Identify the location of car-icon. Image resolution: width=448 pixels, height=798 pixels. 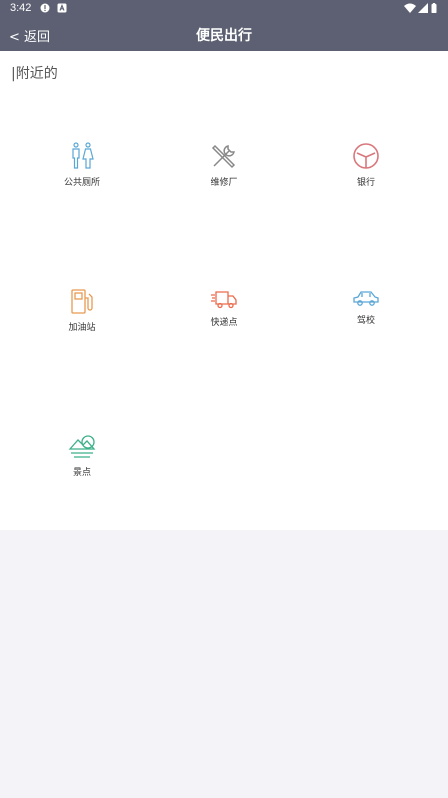
(366, 298).